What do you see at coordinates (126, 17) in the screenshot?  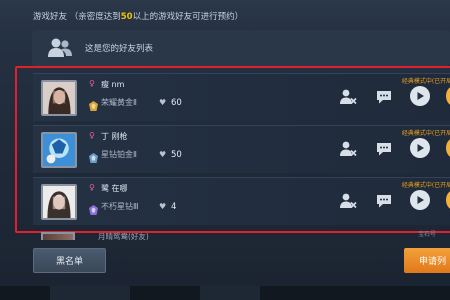 I see `intimacy-threshold: 50` at bounding box center [126, 17].